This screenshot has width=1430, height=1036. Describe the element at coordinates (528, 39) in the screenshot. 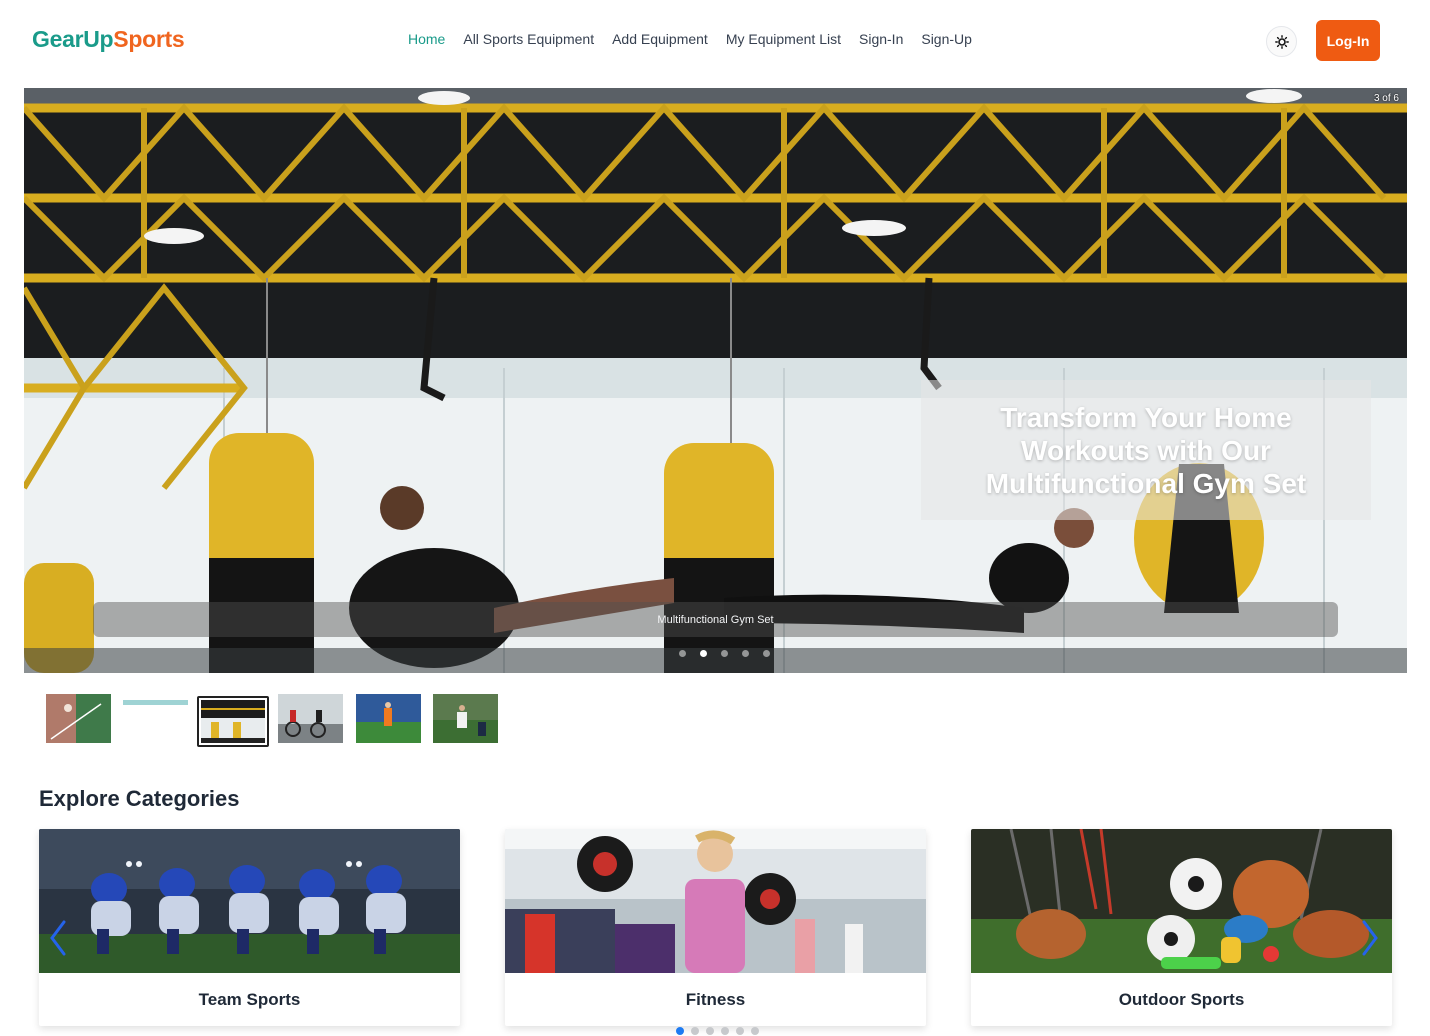

I see `nav-all-sports-equipment: All Sports Equipment` at that location.